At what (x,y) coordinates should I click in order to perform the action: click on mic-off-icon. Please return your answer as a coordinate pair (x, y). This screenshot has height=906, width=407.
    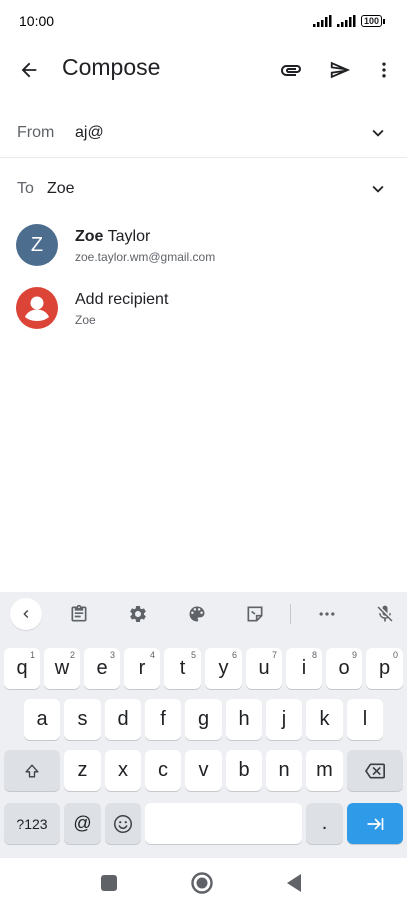
    Looking at the image, I should click on (385, 613).